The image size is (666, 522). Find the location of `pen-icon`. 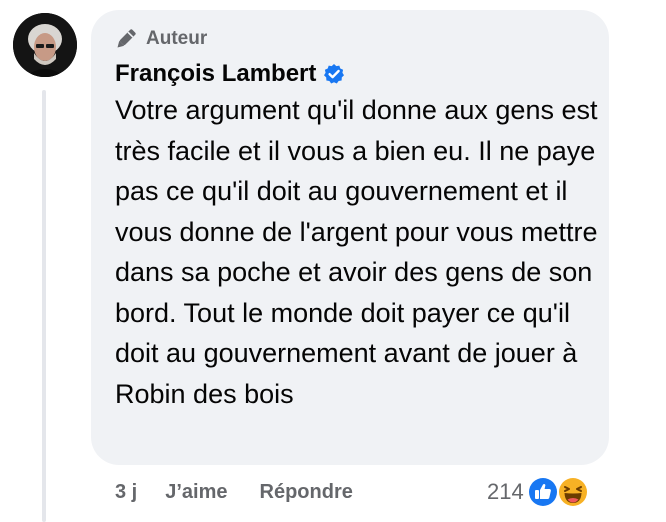

pen-icon is located at coordinates (126, 39).